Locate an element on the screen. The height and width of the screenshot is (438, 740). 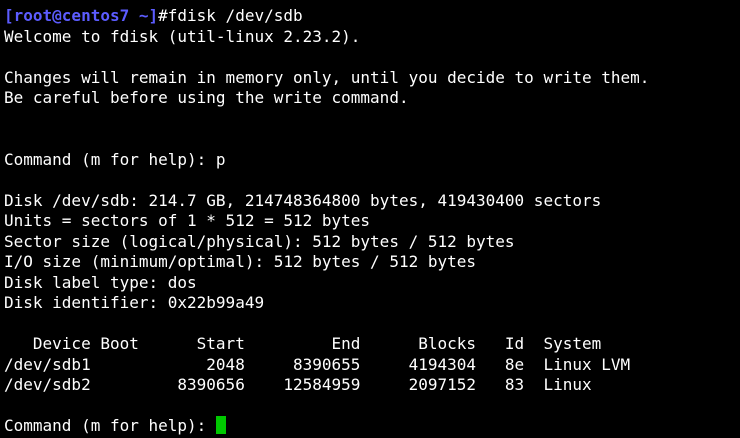
disk-label-type: Disk label type: dos is located at coordinates (100, 282).